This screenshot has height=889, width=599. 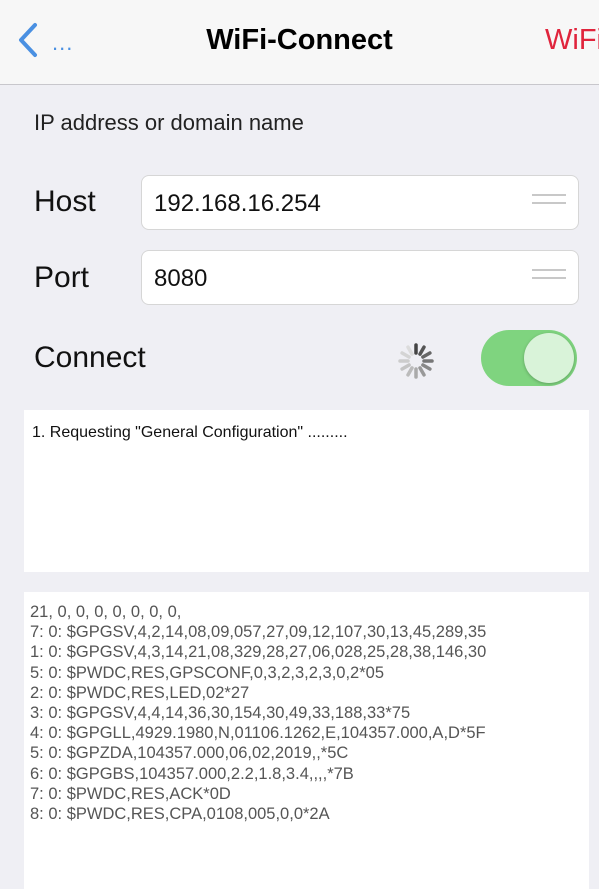 I want to click on wifi-nav-button: WiFi, so click(x=572, y=40).